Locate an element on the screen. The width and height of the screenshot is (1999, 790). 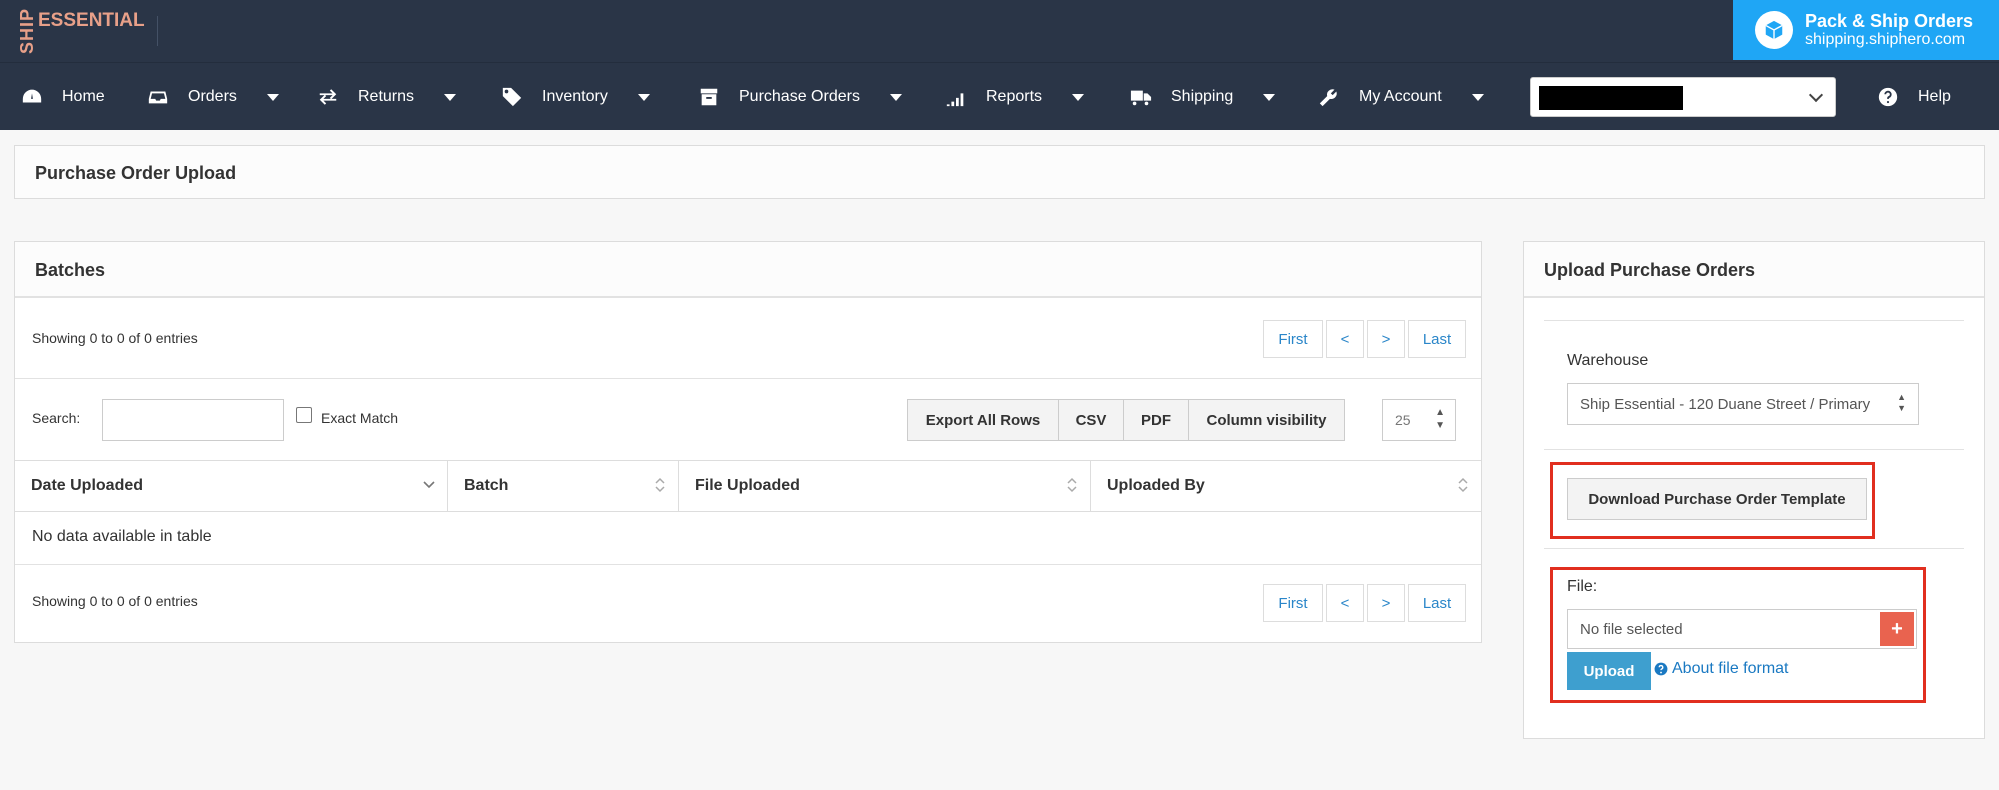
nav-returns-label: Returns is located at coordinates (386, 96).